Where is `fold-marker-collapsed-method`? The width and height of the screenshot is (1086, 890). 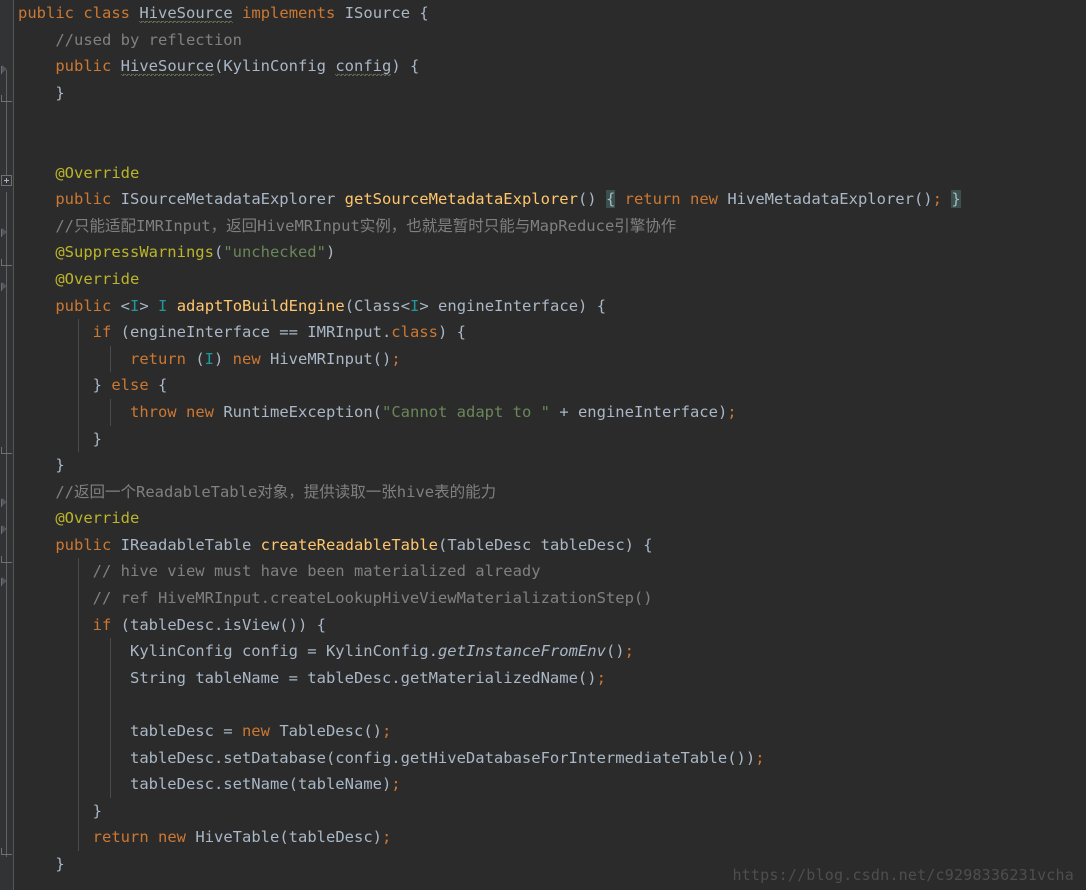
fold-marker-collapsed-method is located at coordinates (6, 180).